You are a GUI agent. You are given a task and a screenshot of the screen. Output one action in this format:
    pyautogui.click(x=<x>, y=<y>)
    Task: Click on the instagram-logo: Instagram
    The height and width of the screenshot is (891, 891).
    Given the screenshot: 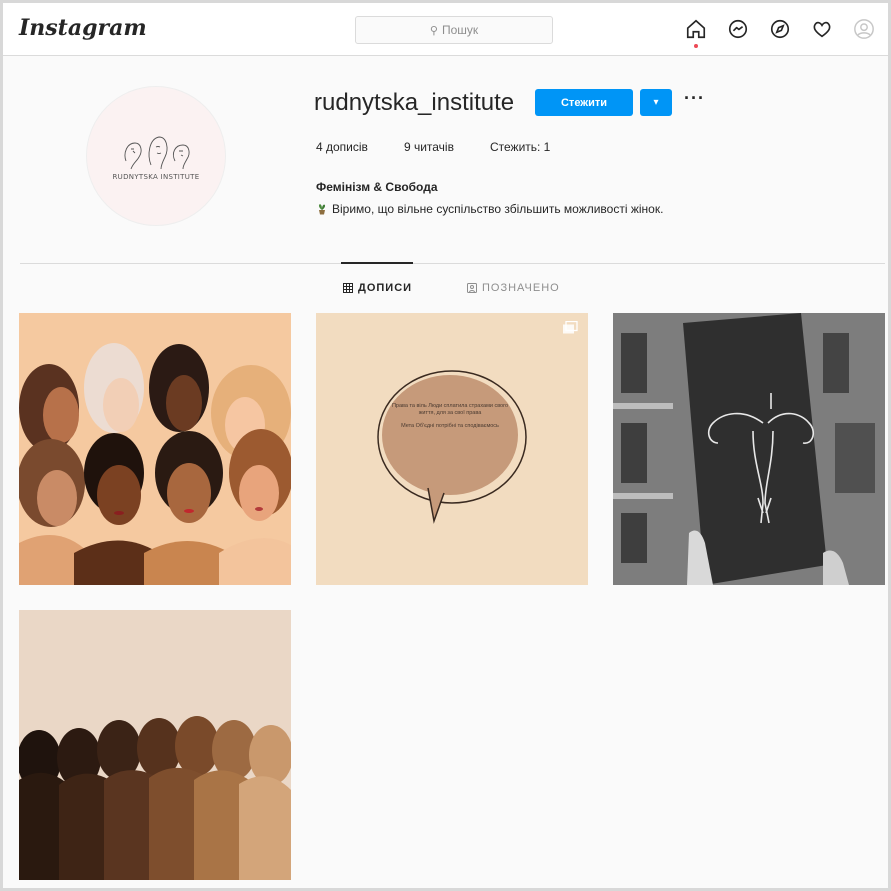 What is the action you would take?
    pyautogui.click(x=83, y=28)
    